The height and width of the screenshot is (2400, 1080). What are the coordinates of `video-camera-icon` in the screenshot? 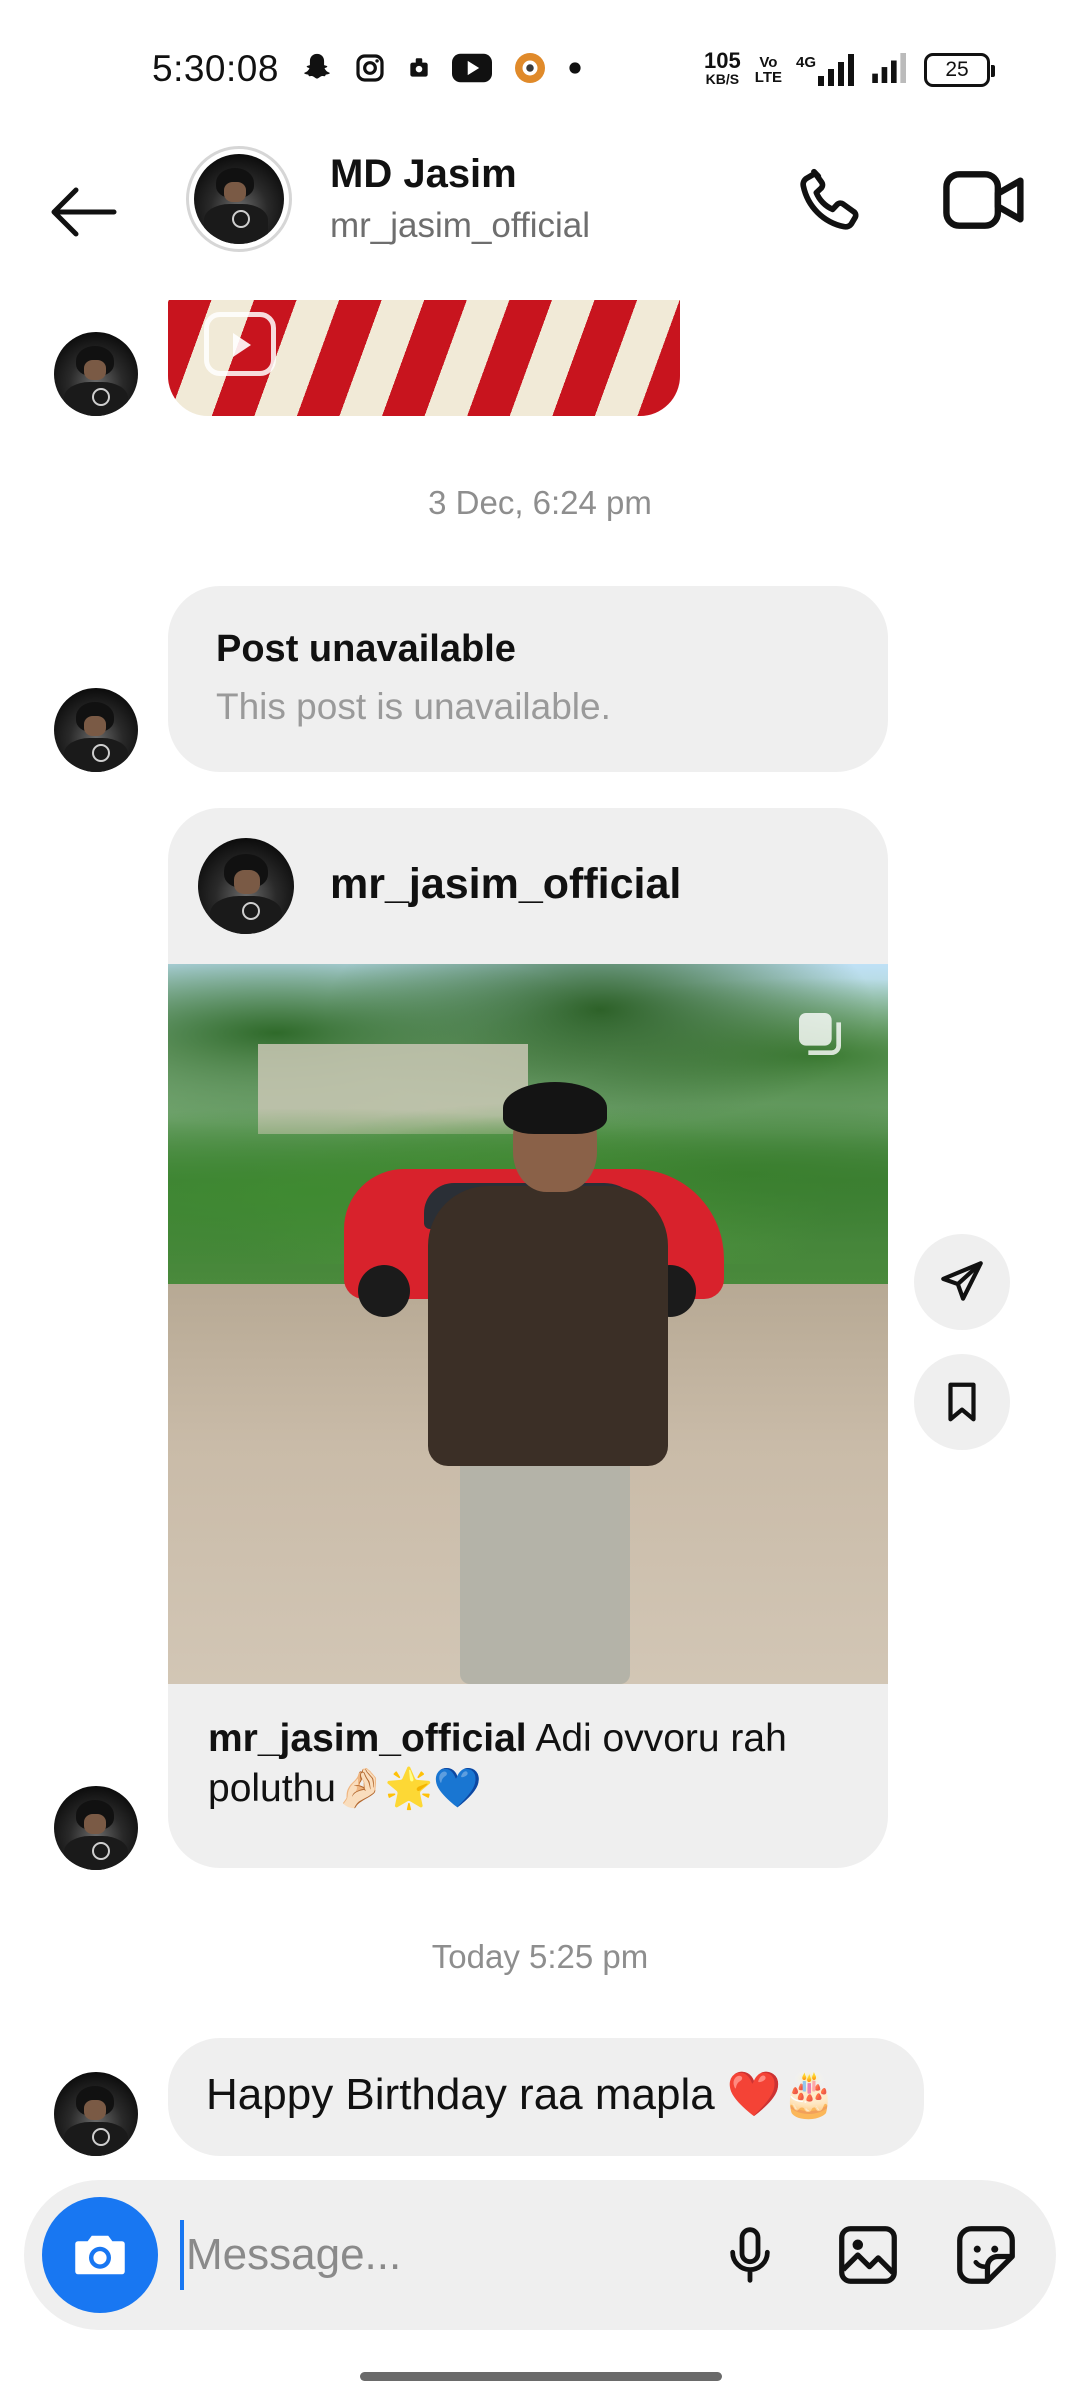 It's located at (983, 200).